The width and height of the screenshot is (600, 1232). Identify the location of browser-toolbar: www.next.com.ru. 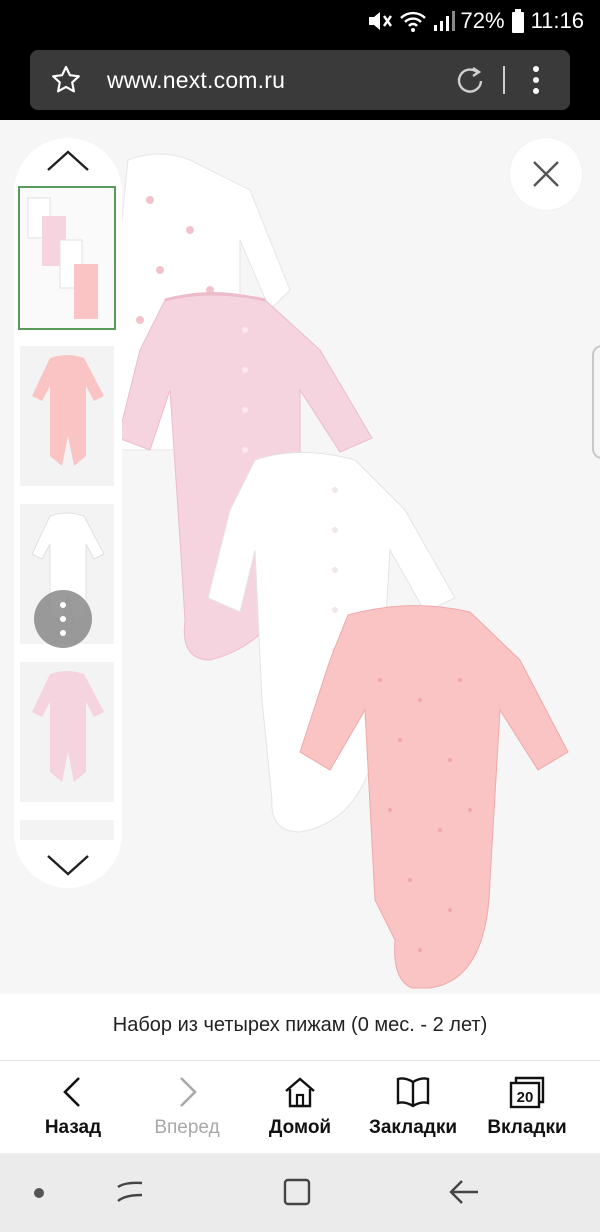
(300, 81).